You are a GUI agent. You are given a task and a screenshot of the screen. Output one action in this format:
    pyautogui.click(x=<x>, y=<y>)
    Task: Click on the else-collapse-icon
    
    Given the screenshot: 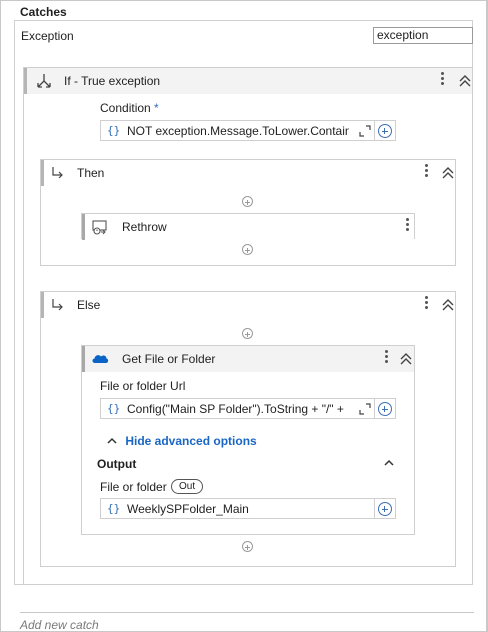 What is the action you would take?
    pyautogui.click(x=448, y=305)
    